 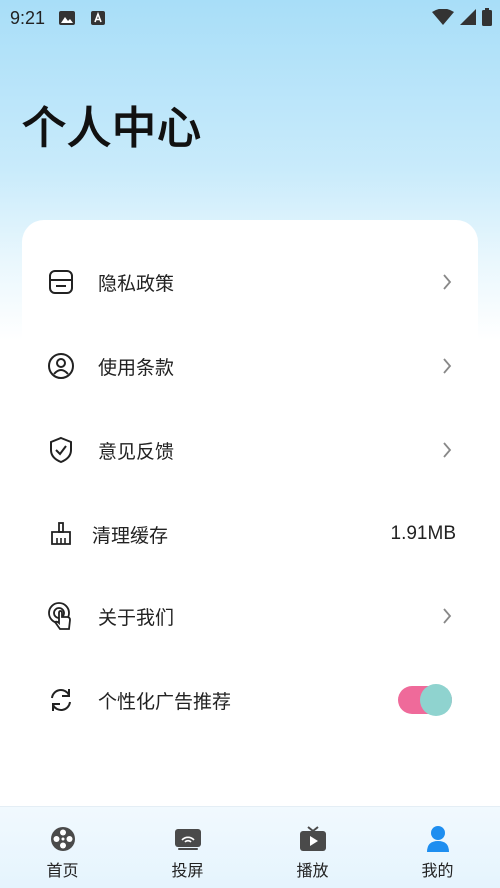 What do you see at coordinates (487, 19) in the screenshot?
I see `battery-icon` at bounding box center [487, 19].